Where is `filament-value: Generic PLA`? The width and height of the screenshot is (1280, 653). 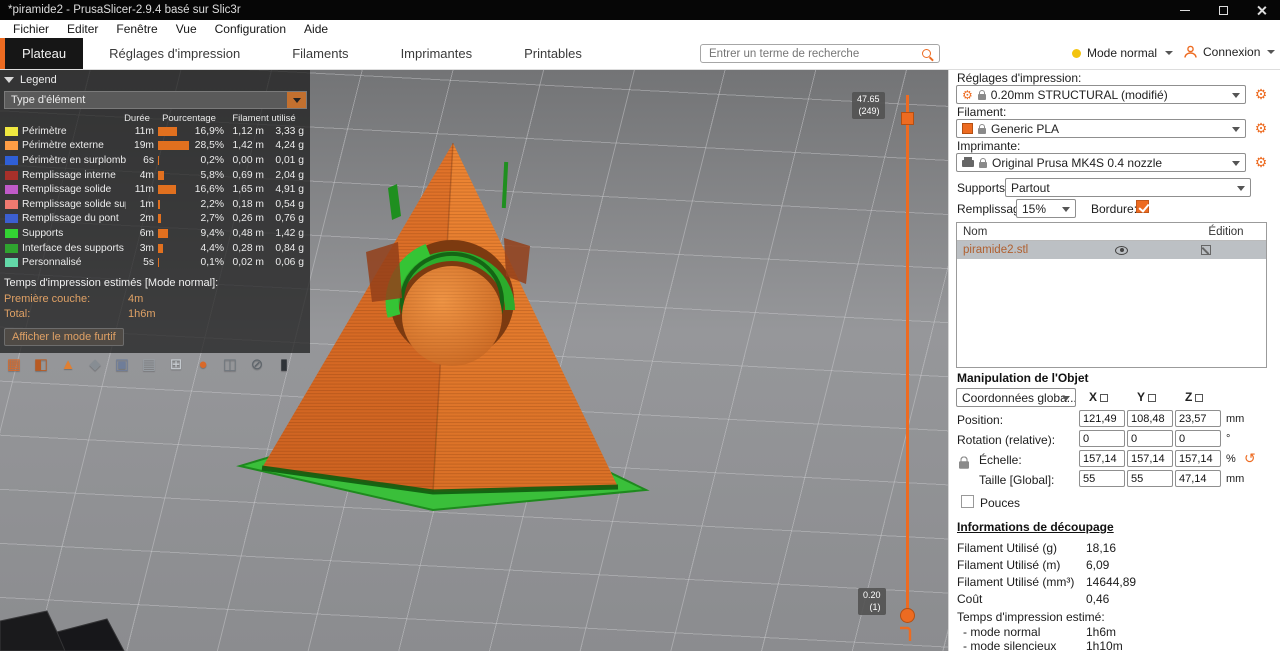 filament-value: Generic PLA is located at coordinates (1025, 128).